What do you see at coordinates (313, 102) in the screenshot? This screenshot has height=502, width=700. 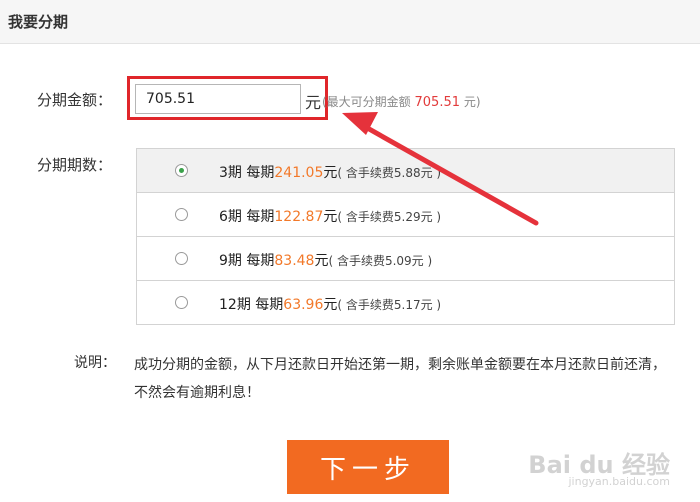 I see `amount-unit: 元` at bounding box center [313, 102].